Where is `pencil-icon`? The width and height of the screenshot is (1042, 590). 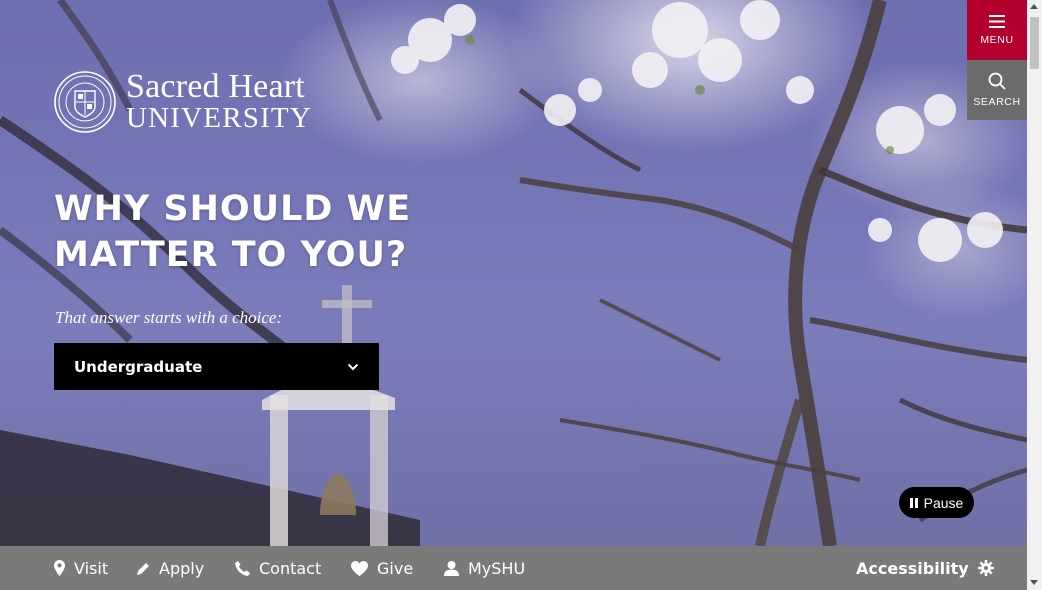
pencil-icon is located at coordinates (143, 568).